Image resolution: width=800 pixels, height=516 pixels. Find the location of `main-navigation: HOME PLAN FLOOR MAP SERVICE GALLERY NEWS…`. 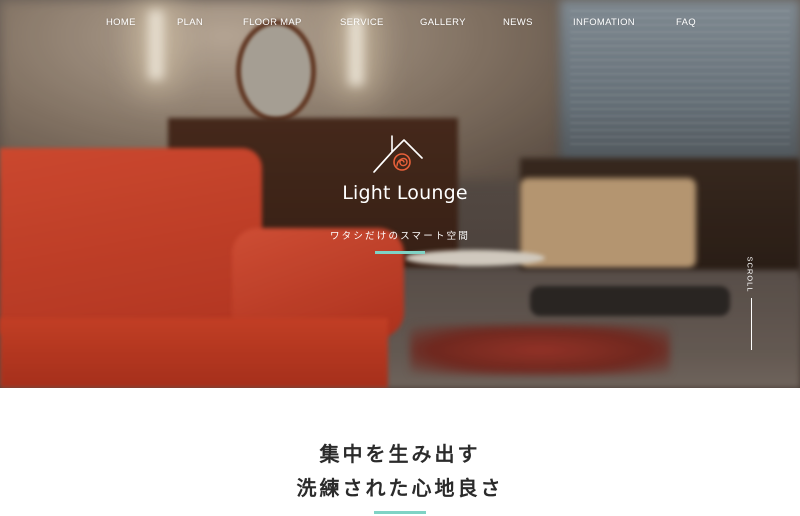

main-navigation: HOME PLAN FLOOR MAP SERVICE GALLERY NEWS… is located at coordinates (400, 24).